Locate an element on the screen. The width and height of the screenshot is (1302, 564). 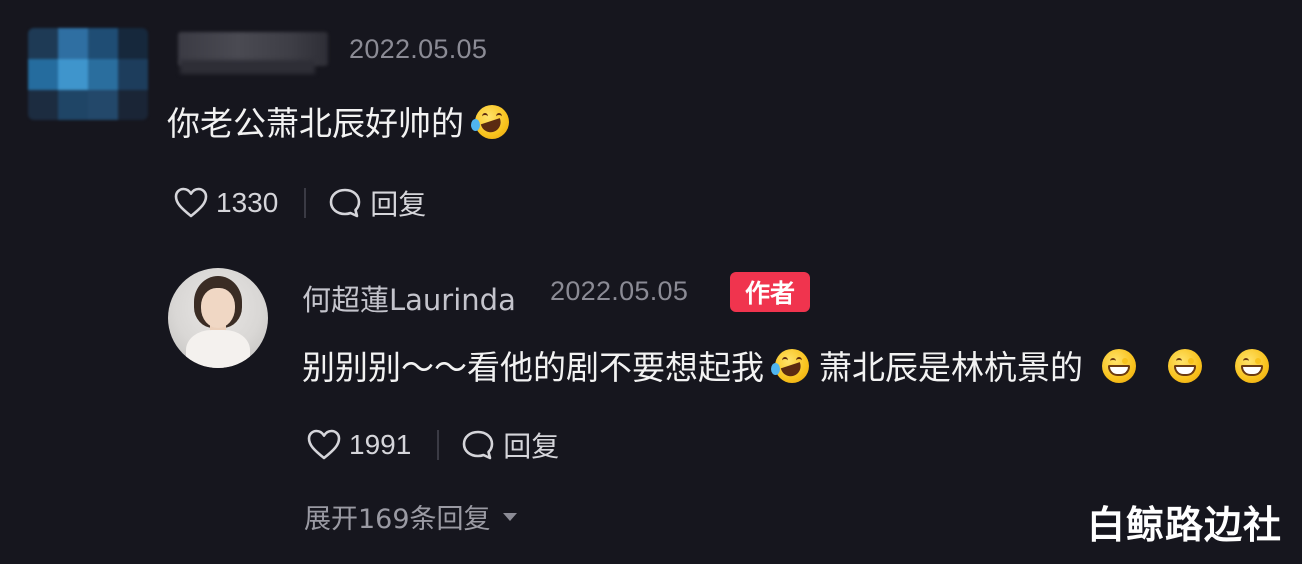
reply-username: 何超蓮Laurinda is located at coordinates (409, 298).